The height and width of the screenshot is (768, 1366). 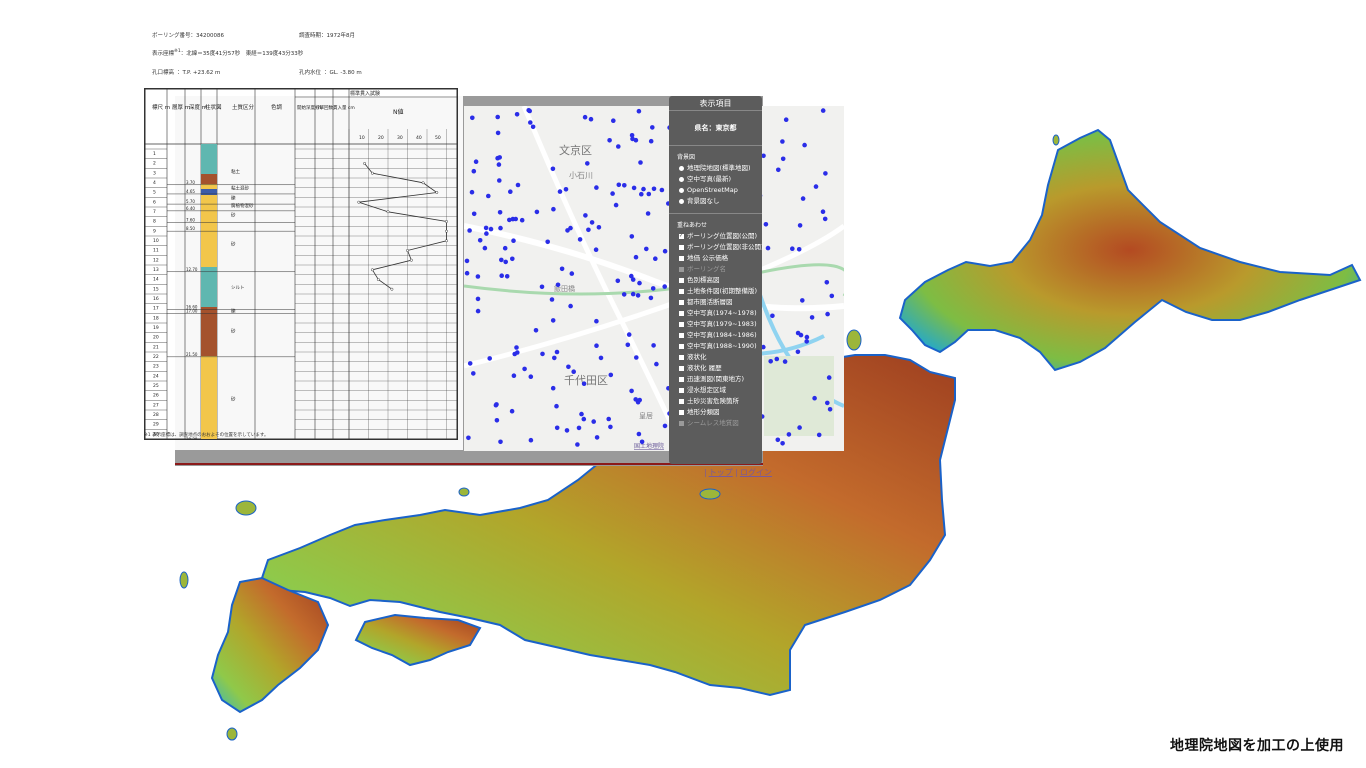 I want to click on depth-tick: 23, so click(x=156, y=367).